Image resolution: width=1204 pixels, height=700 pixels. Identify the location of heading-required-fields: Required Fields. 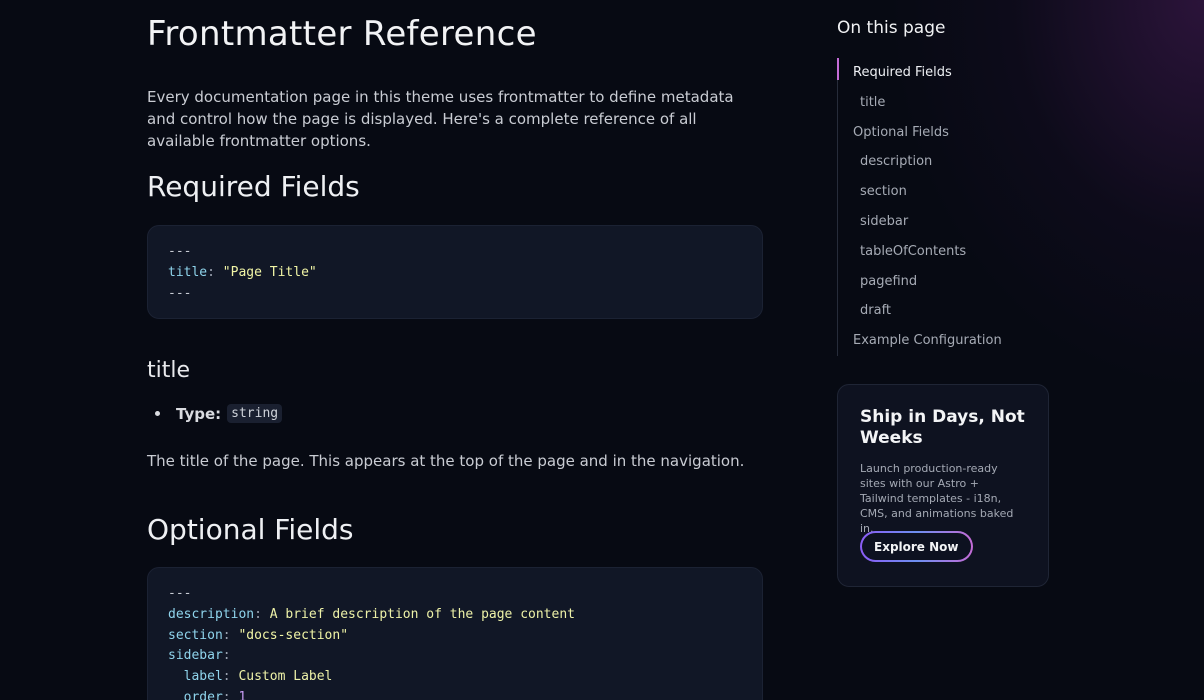
(253, 186).